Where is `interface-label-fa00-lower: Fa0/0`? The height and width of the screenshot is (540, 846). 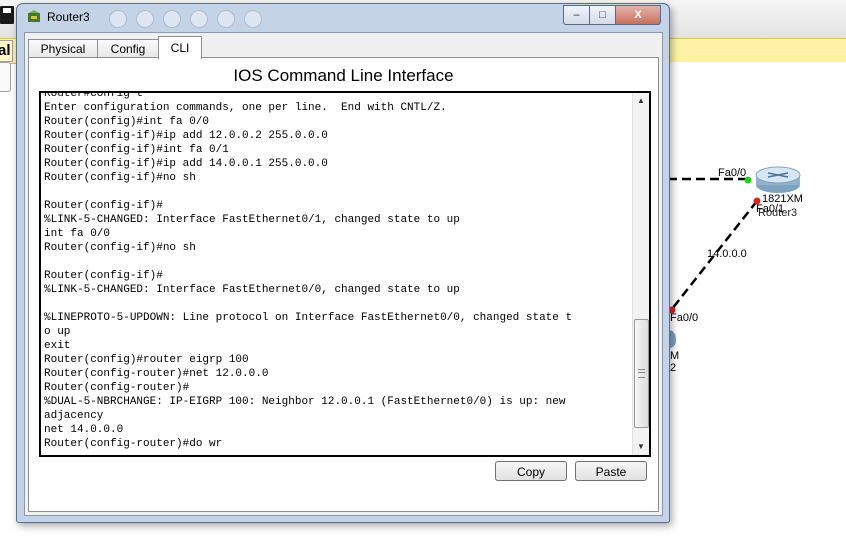
interface-label-fa00-lower: Fa0/0 is located at coordinates (684, 318).